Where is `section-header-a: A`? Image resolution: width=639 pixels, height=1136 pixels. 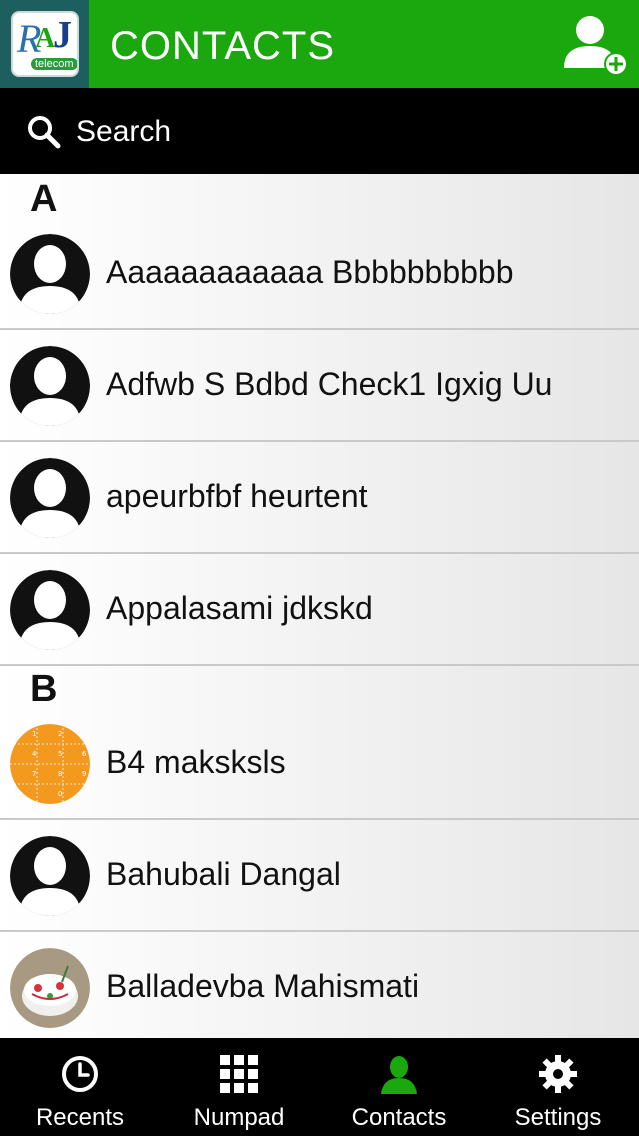
section-header-a: A is located at coordinates (44, 199).